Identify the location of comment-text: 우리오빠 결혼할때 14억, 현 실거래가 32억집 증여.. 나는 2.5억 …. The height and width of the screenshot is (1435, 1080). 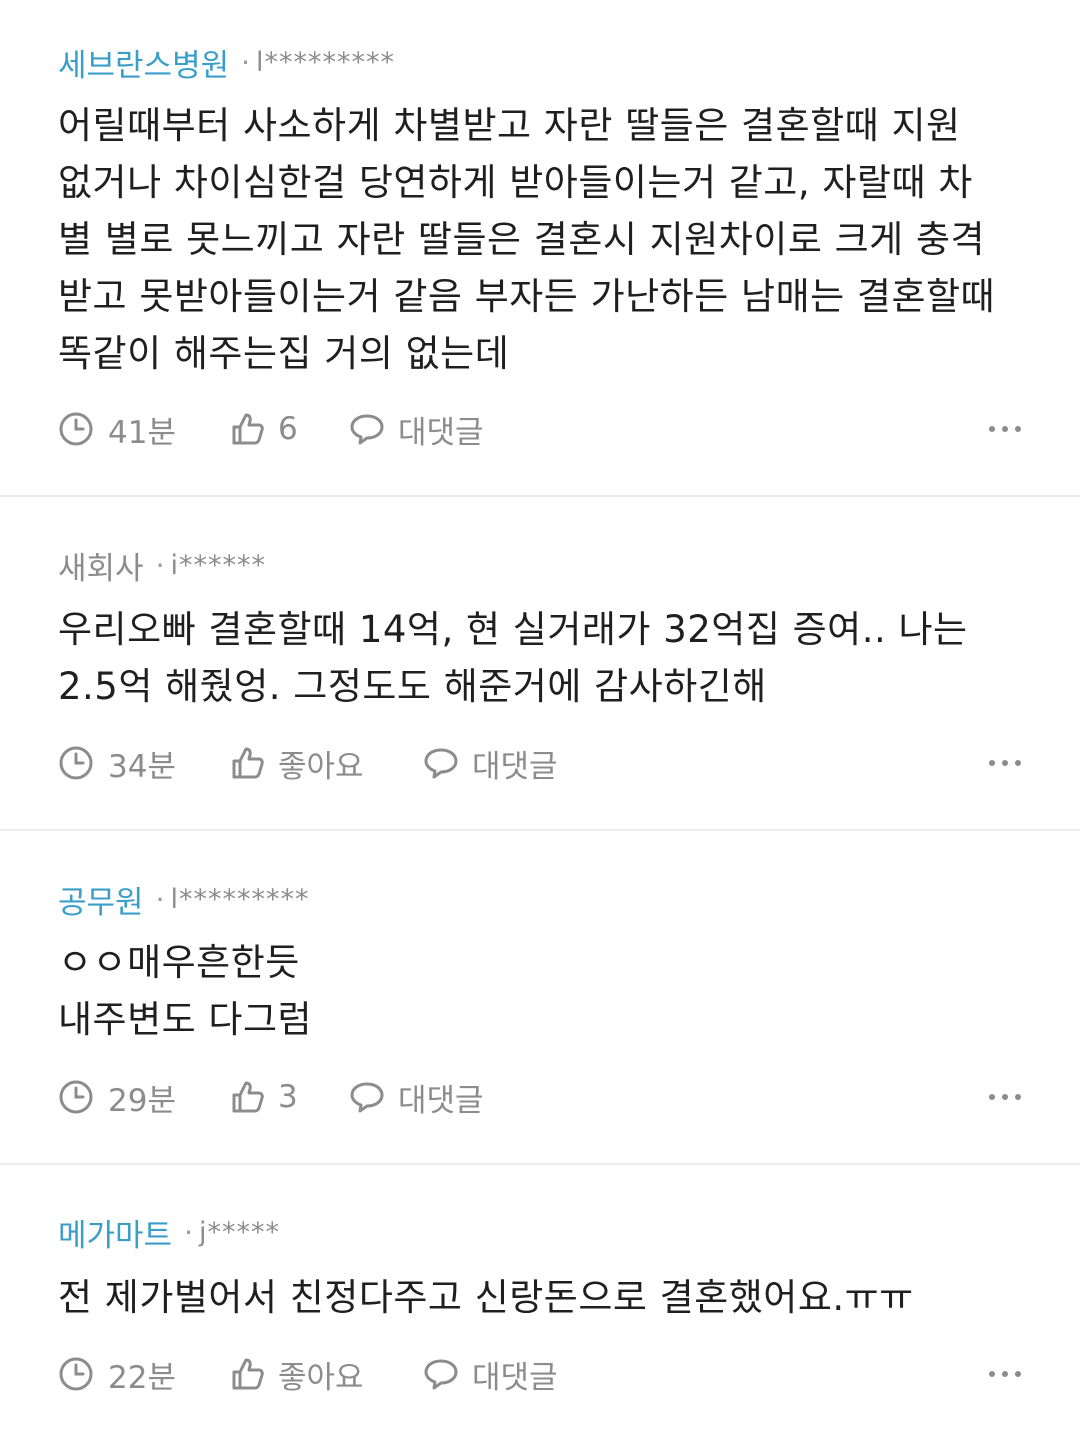
(513, 658).